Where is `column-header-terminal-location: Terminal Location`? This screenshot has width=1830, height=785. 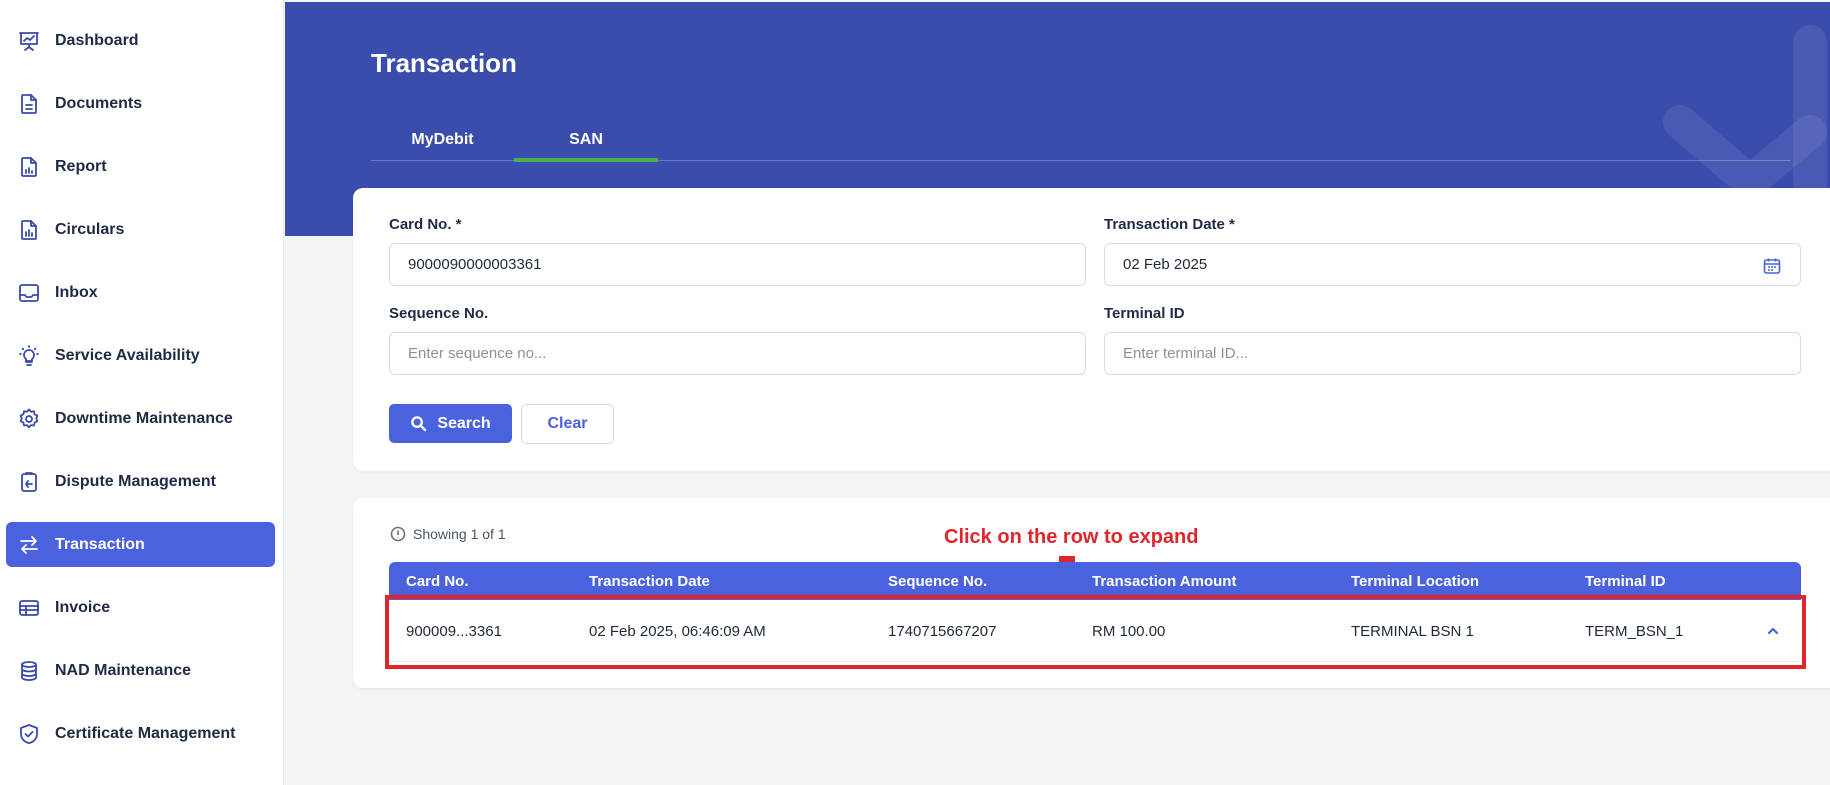 column-header-terminal-location: Terminal Location is located at coordinates (1415, 581).